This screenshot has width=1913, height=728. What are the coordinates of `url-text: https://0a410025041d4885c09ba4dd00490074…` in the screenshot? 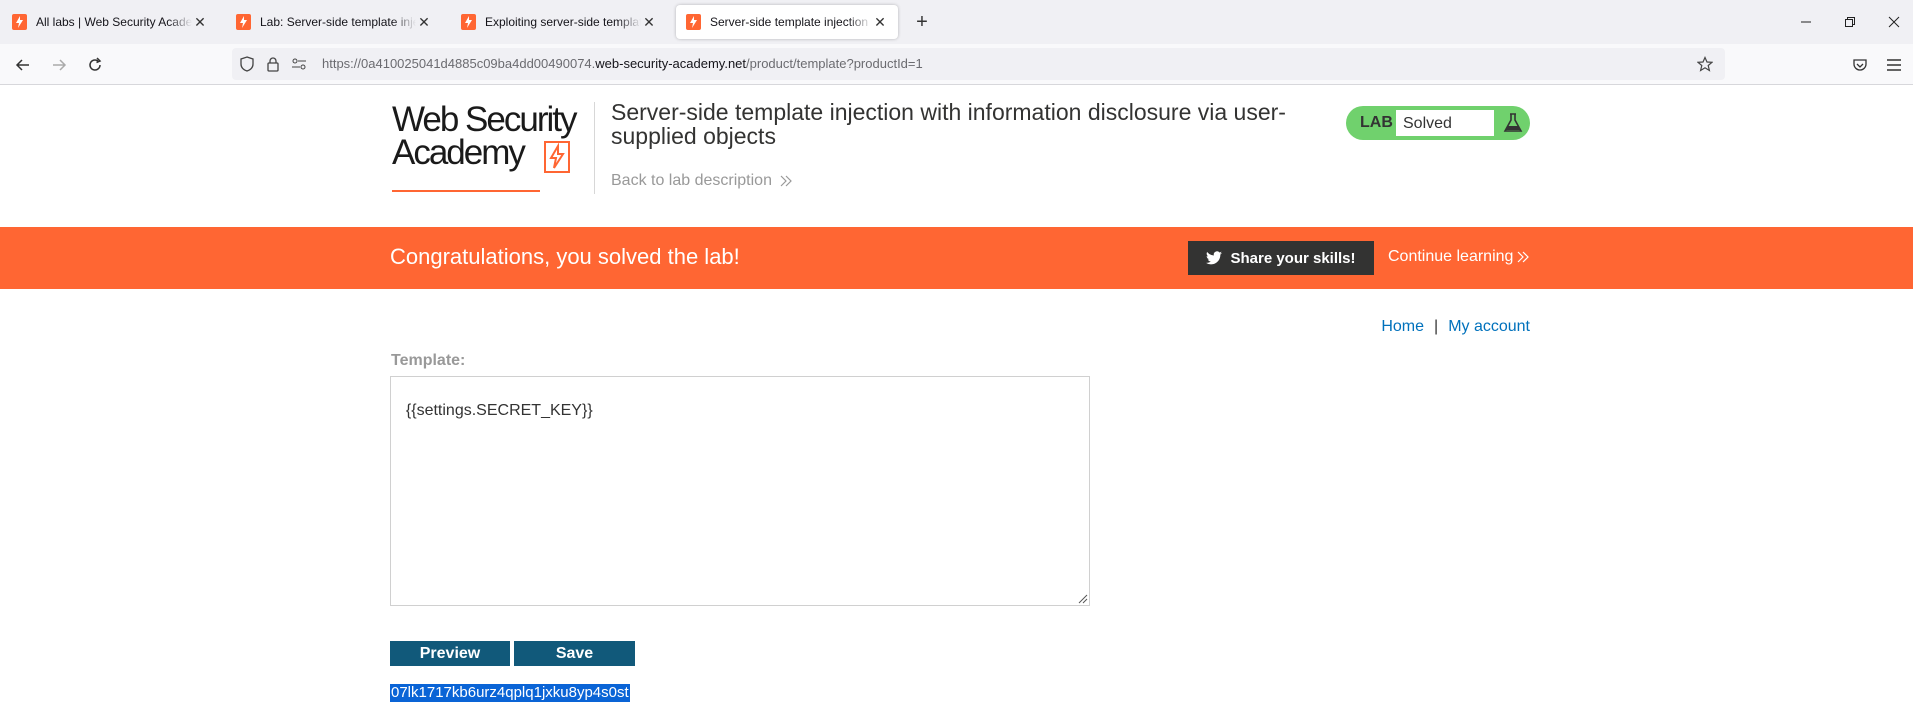 It's located at (622, 63).